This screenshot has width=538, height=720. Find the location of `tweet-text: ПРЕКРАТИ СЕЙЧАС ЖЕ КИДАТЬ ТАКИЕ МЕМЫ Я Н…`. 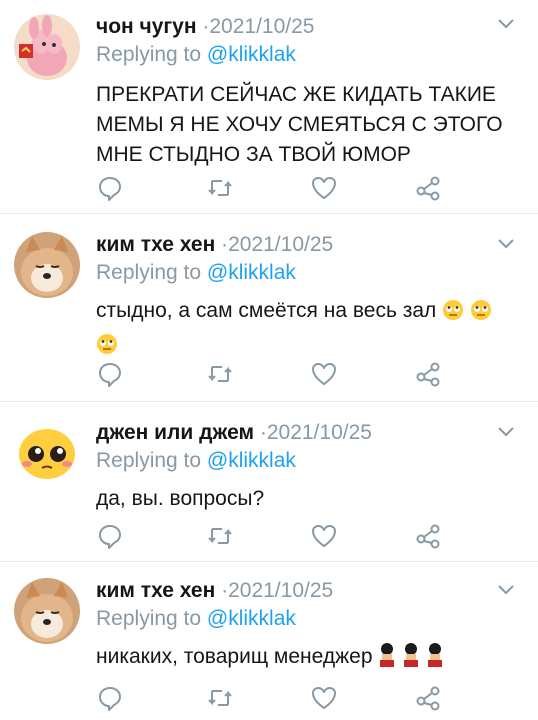

tweet-text: ПРЕКРАТИ СЕЙЧАС ЖЕ КИДАТЬ ТАКИЕ МЕМЫ Я Н… is located at coordinates (299, 124).